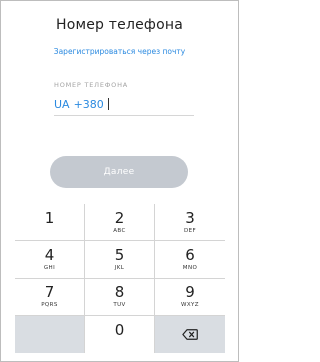 The image size is (320, 362). I want to click on key-2: 2 ABC, so click(120, 223).